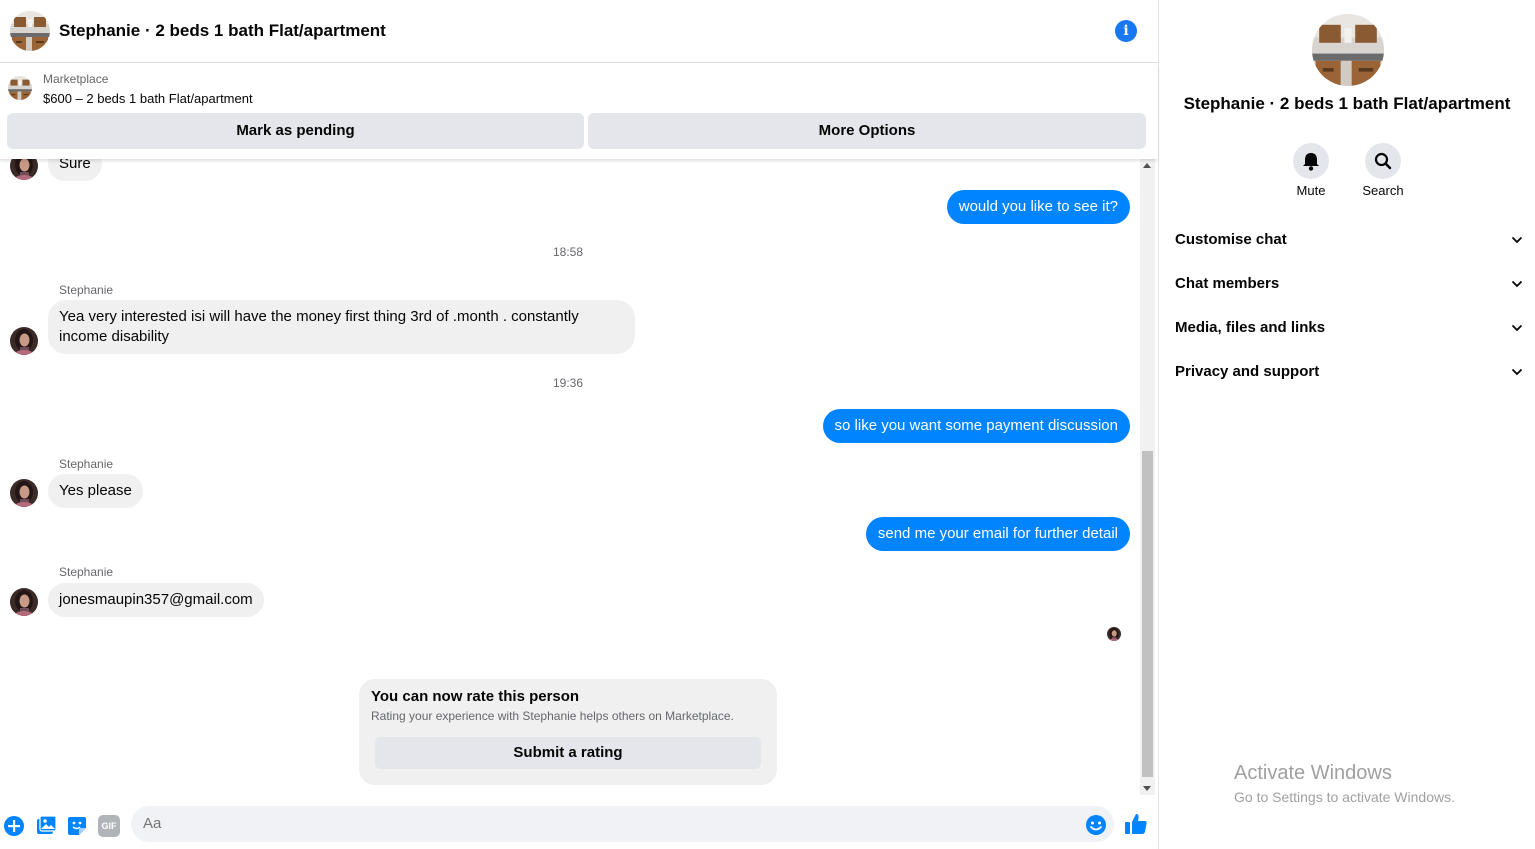 Image resolution: width=1535 pixels, height=849 pixels. What do you see at coordinates (1136, 824) in the screenshot?
I see `thumbs-up-icon` at bounding box center [1136, 824].